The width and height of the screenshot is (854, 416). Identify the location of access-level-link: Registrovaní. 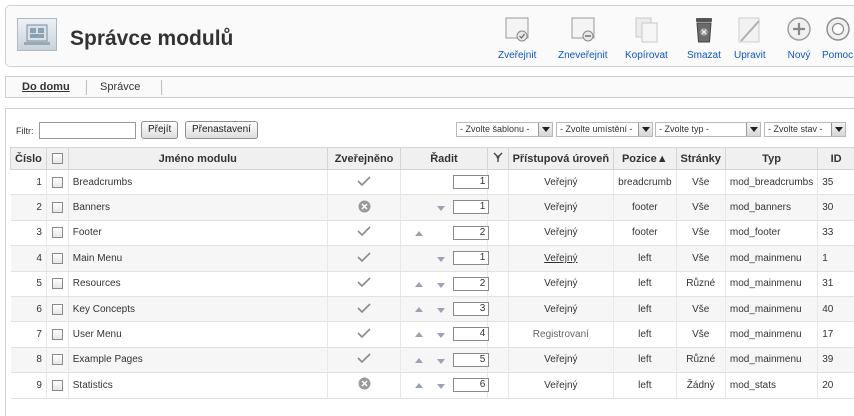
(561, 334).